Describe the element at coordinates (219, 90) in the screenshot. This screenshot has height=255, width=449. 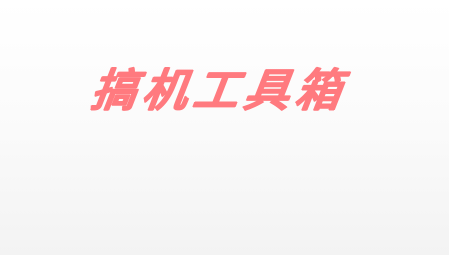
I see `app-title-logo: 搞机工具箱` at that location.